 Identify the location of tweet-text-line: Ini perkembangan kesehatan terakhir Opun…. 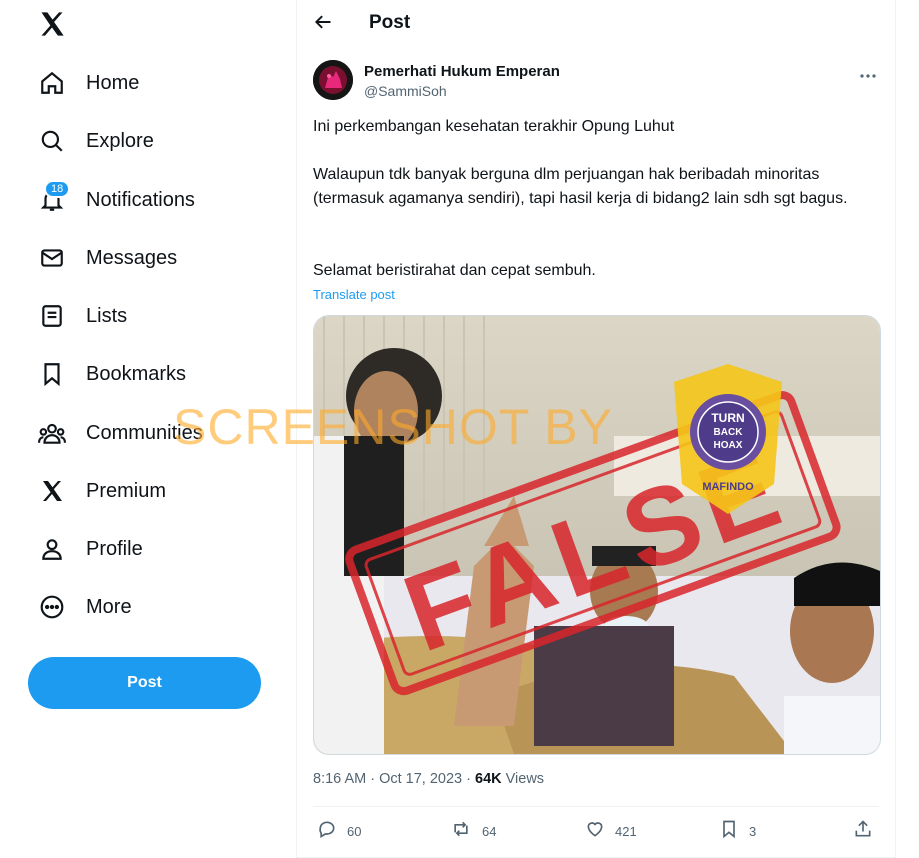
(494, 126).